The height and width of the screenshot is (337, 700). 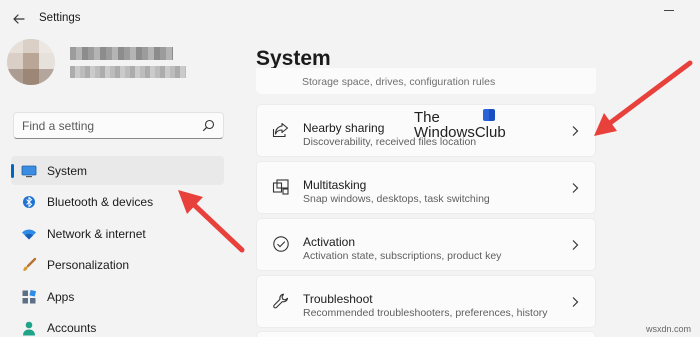 What do you see at coordinates (29, 171) in the screenshot?
I see `monitor-icon` at bounding box center [29, 171].